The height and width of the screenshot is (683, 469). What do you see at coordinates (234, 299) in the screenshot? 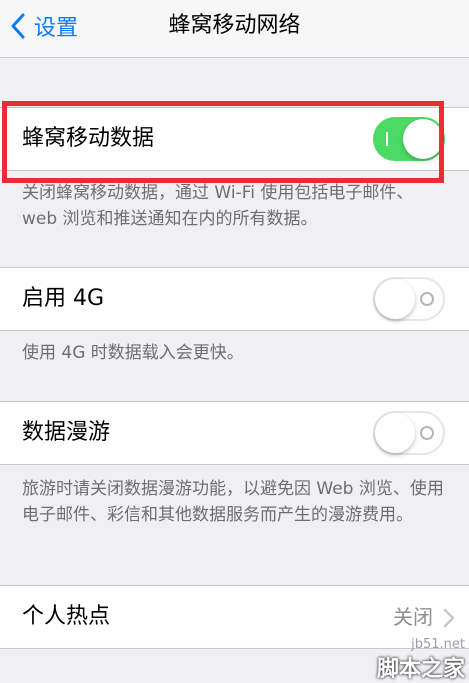
I see `enable-4g-row: 启用 4G` at bounding box center [234, 299].